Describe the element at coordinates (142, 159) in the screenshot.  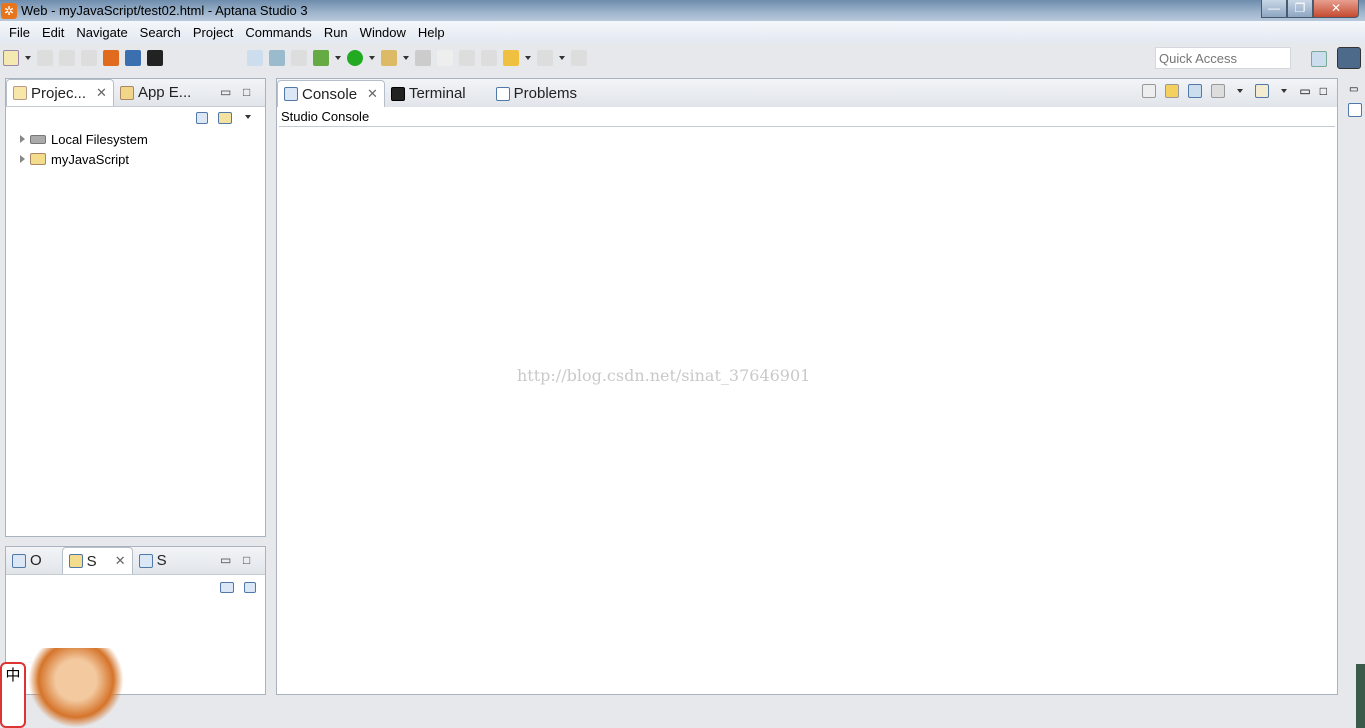
I see `tree-item-myjavascript: myJavaScript` at that location.